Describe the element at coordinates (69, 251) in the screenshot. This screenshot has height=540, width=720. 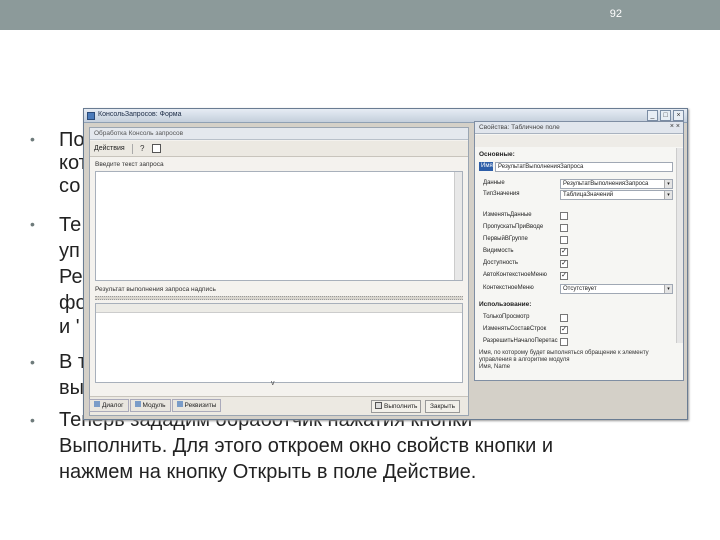
I see `bullet-2-line-2: уп` at that location.